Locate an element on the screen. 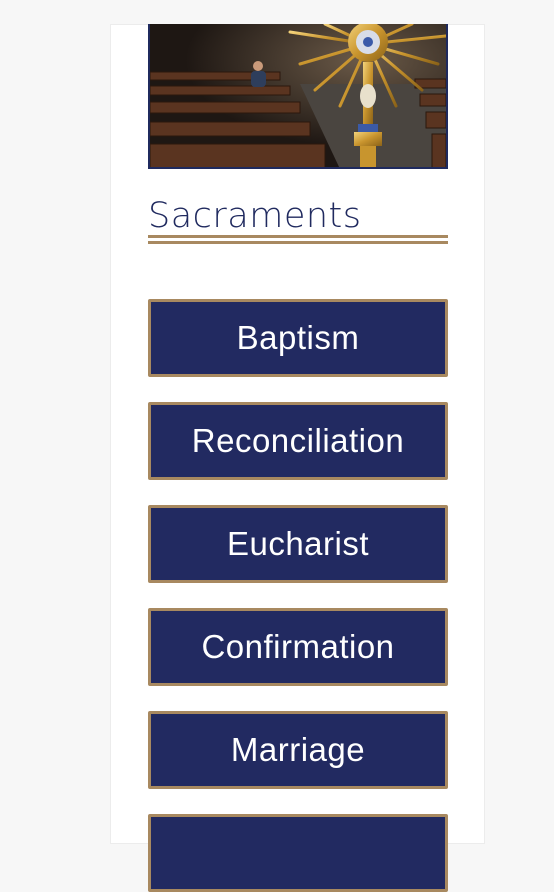 The width and height of the screenshot is (554, 892). title-underline-bottom is located at coordinates (298, 242).